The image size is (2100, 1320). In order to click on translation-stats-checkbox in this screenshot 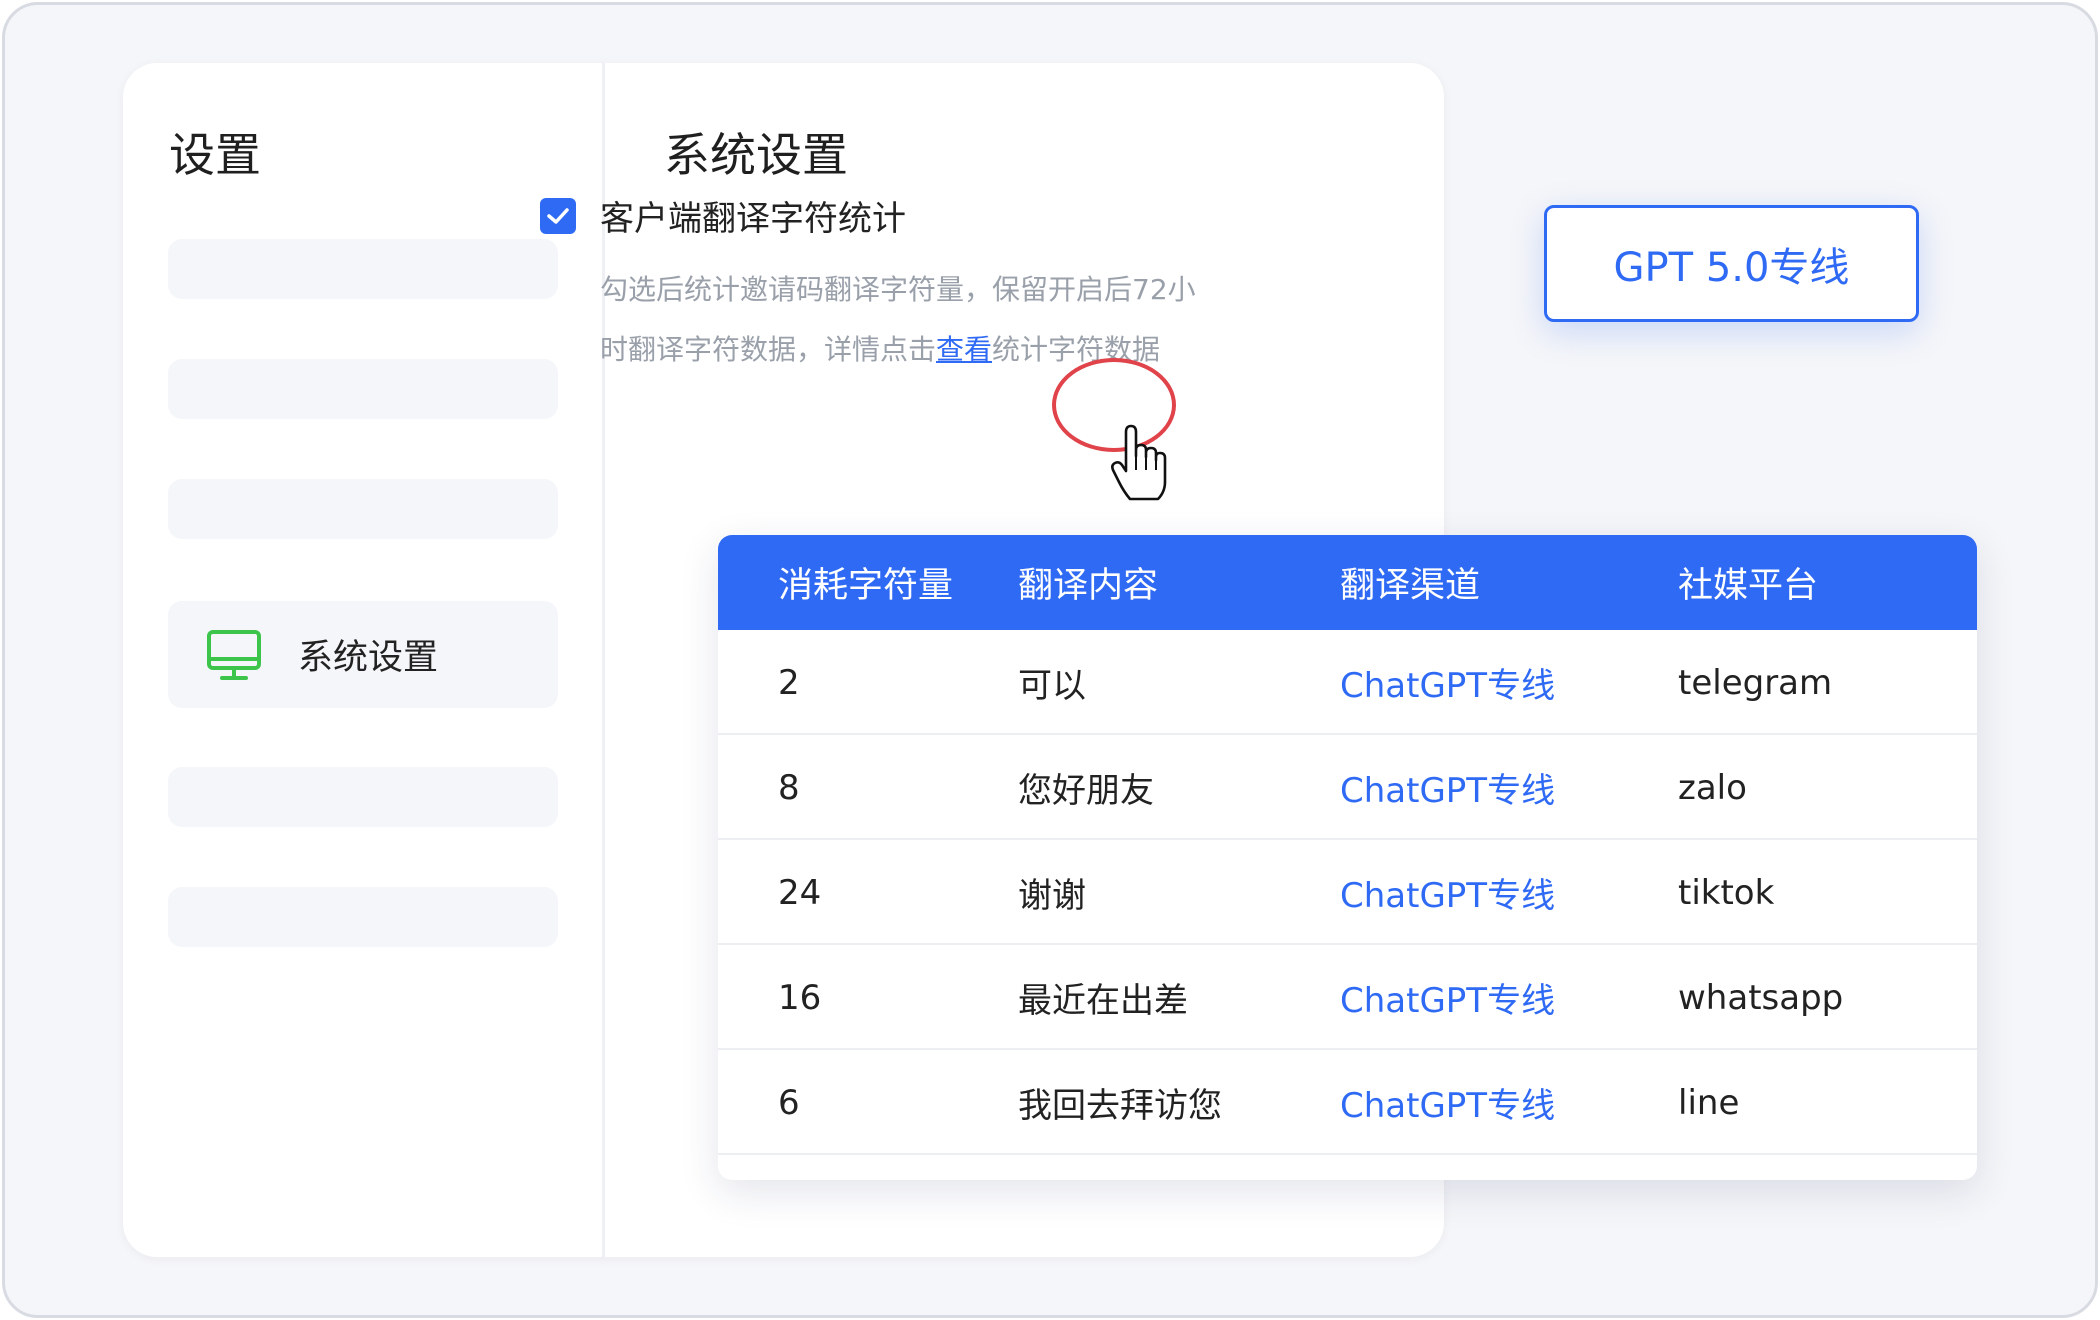, I will do `click(558, 215)`.